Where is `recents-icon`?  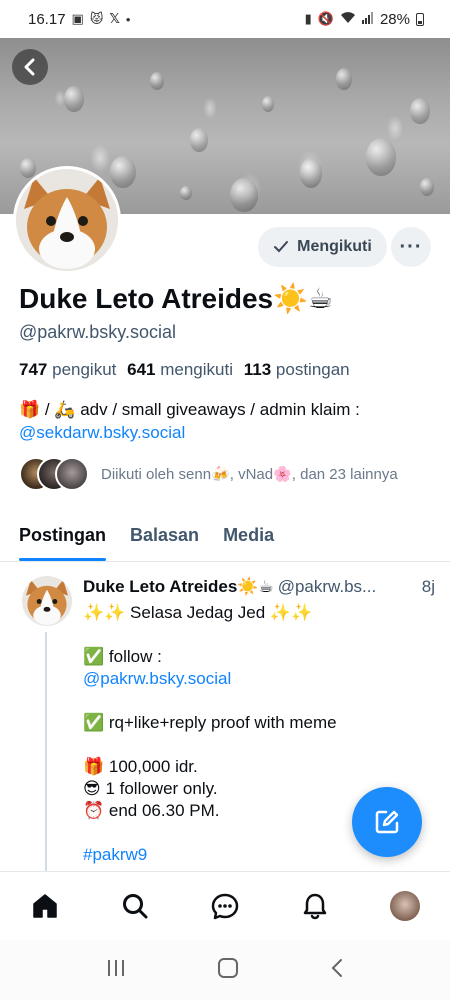 recents-icon is located at coordinates (115, 967).